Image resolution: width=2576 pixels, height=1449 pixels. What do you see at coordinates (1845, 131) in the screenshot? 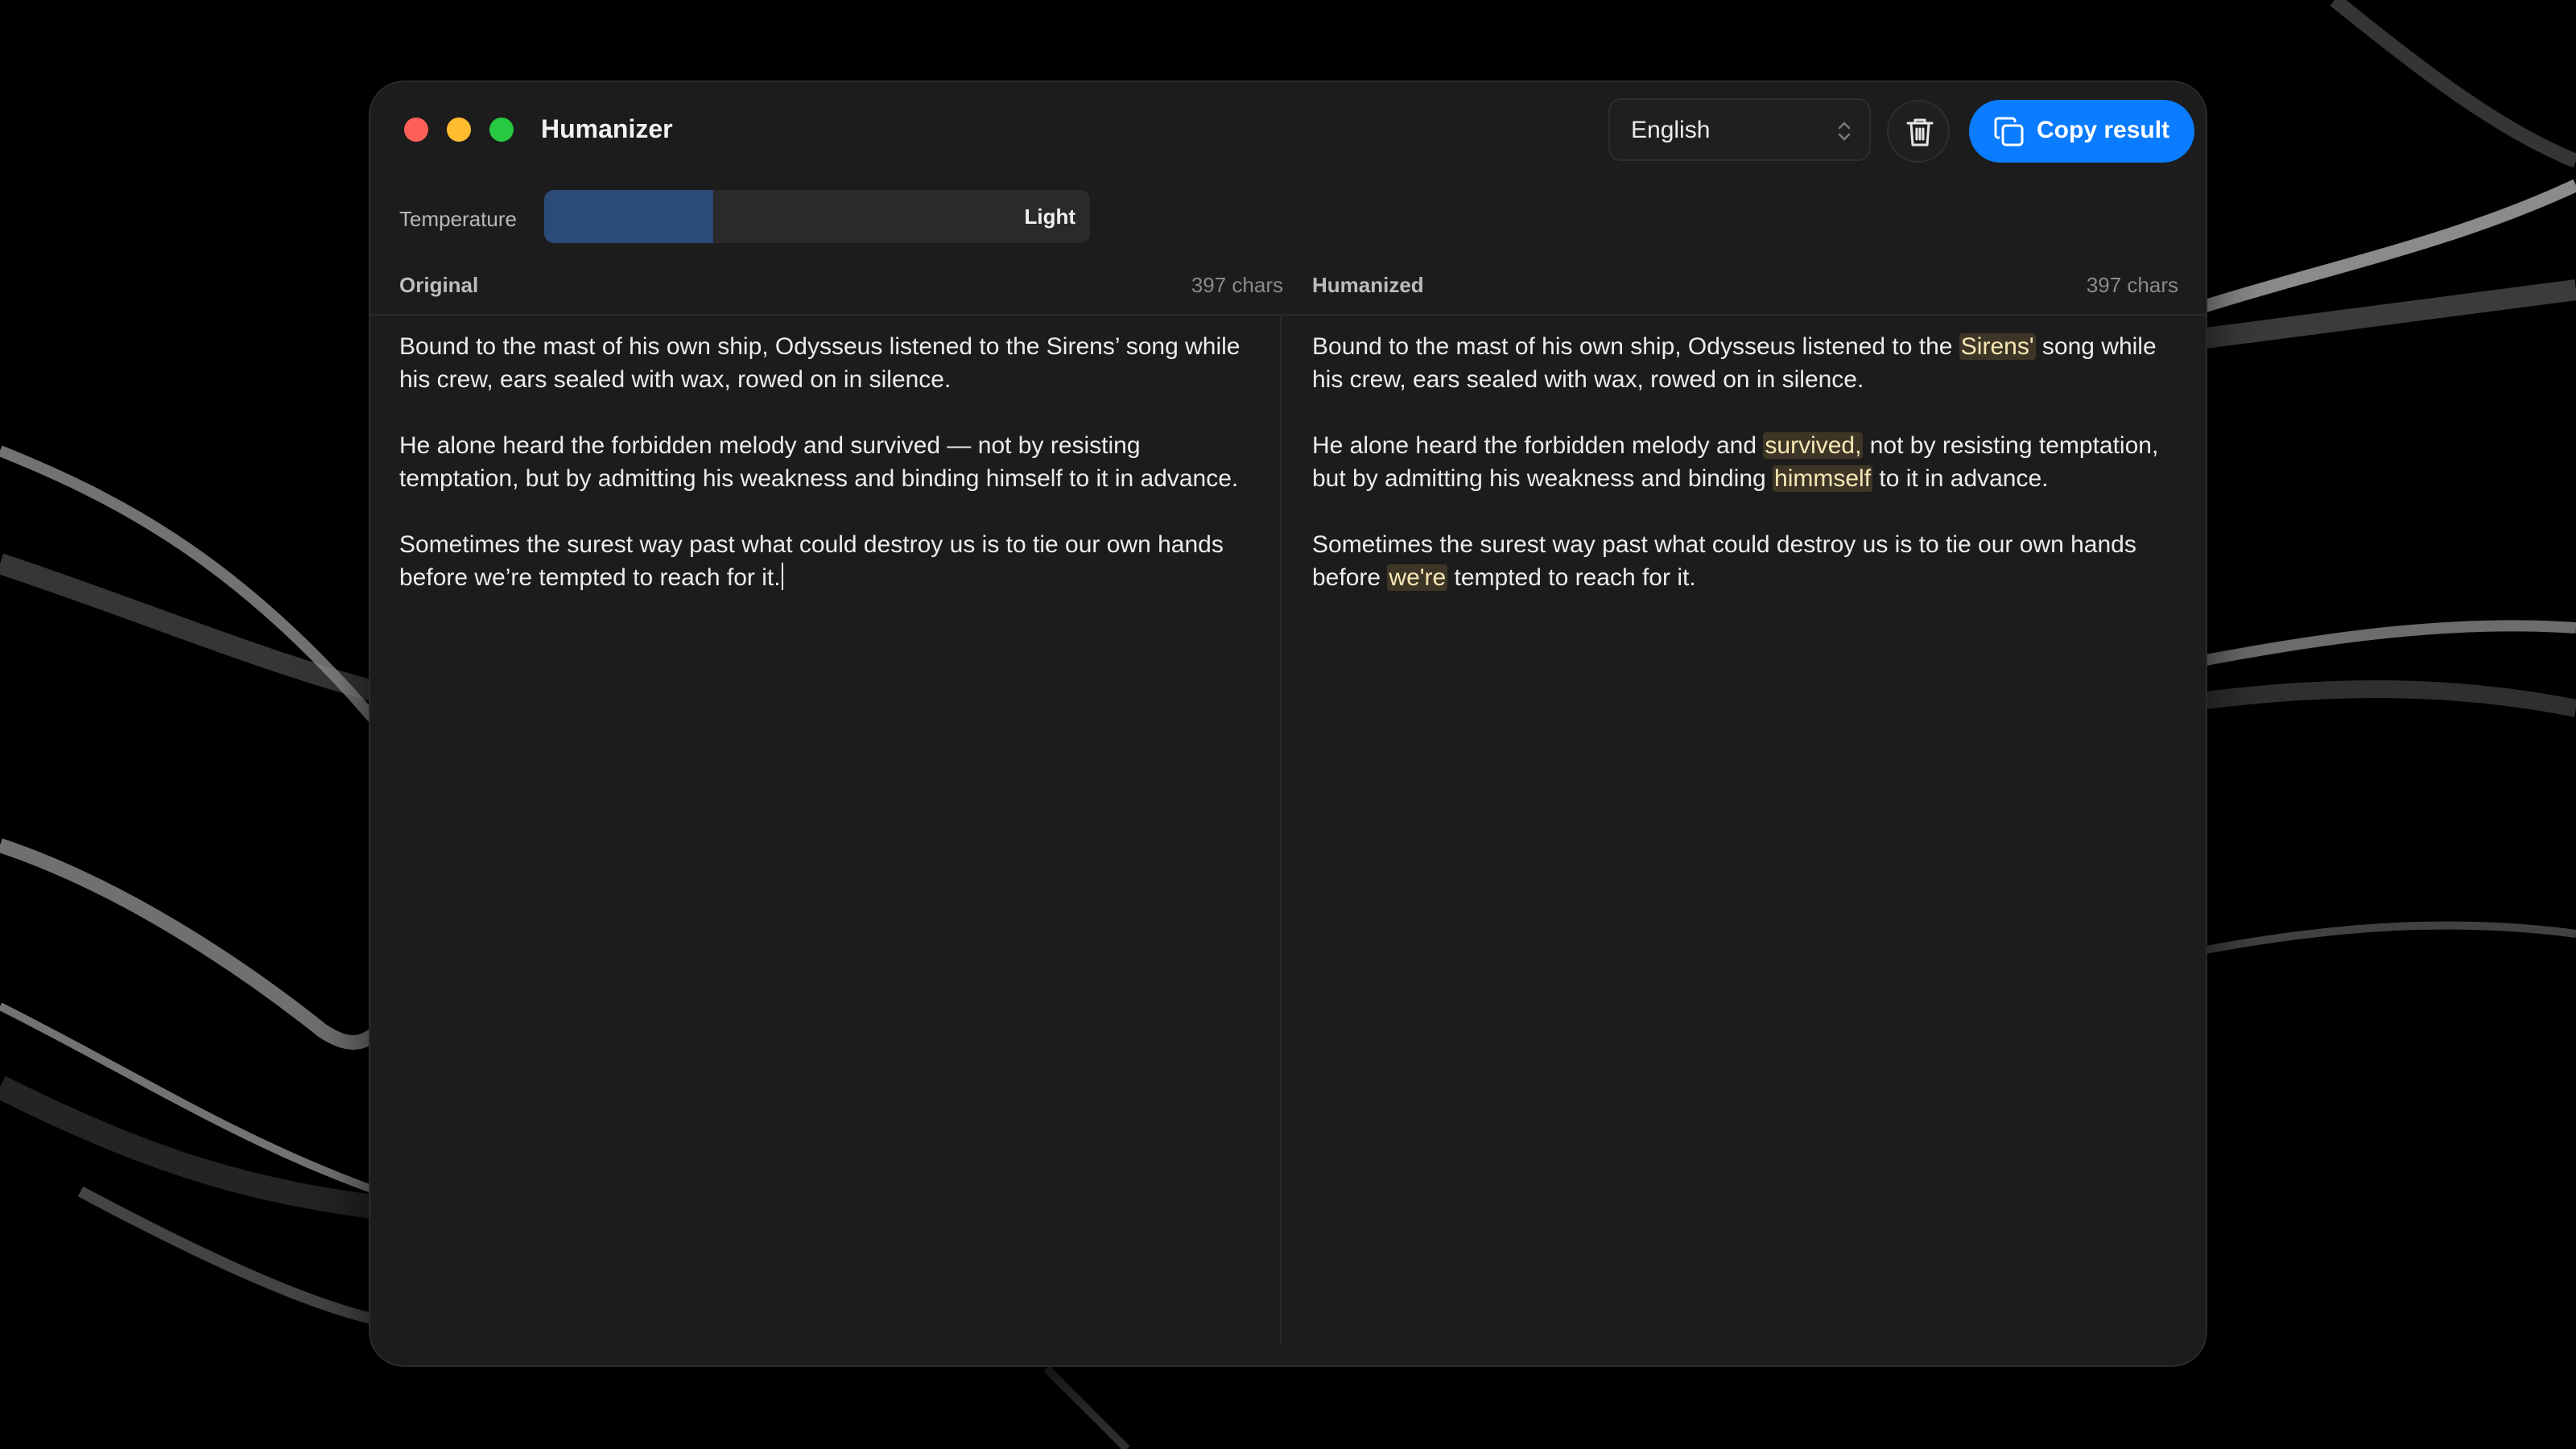
I see `chevron-updown-icon` at bounding box center [1845, 131].